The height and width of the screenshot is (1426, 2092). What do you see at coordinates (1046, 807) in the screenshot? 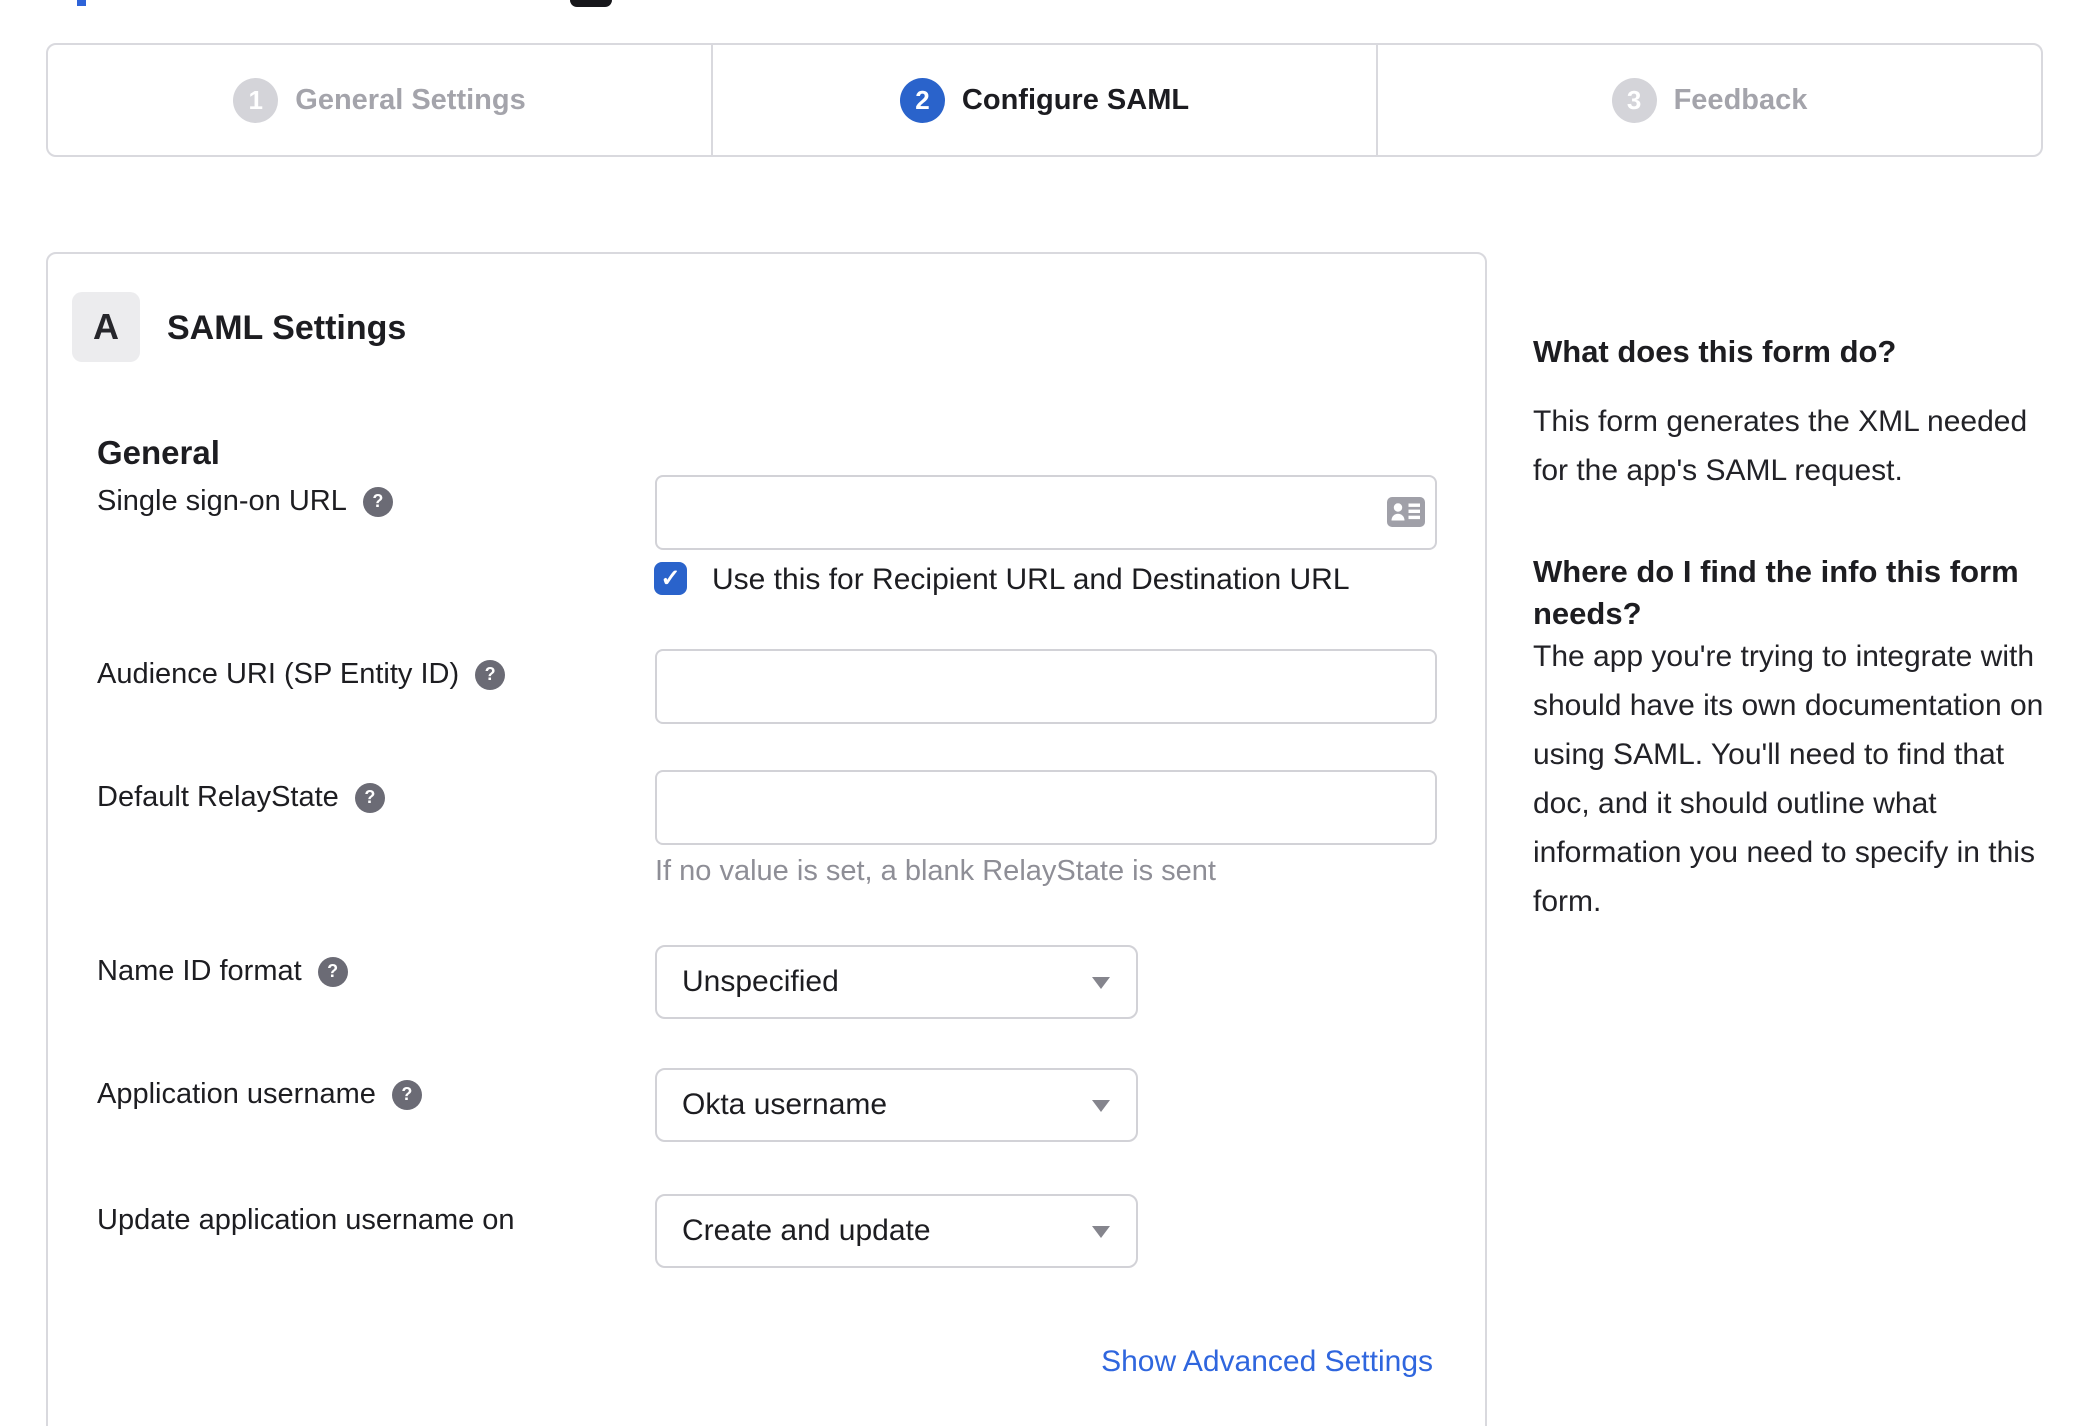
I see `relay-state-input` at bounding box center [1046, 807].